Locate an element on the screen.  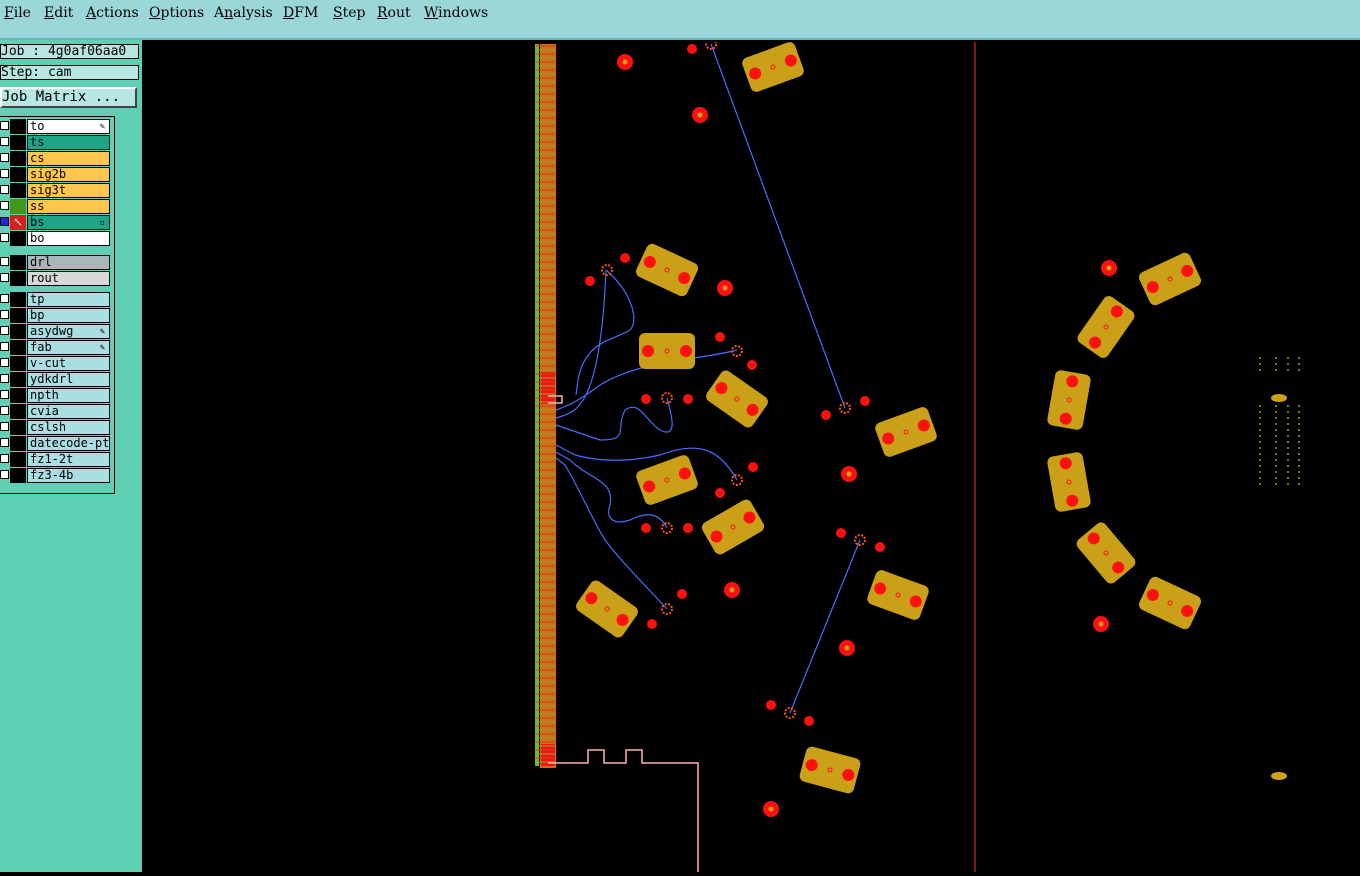
layer-row-fz3-4b: fz3-4b is located at coordinates (56, 475).